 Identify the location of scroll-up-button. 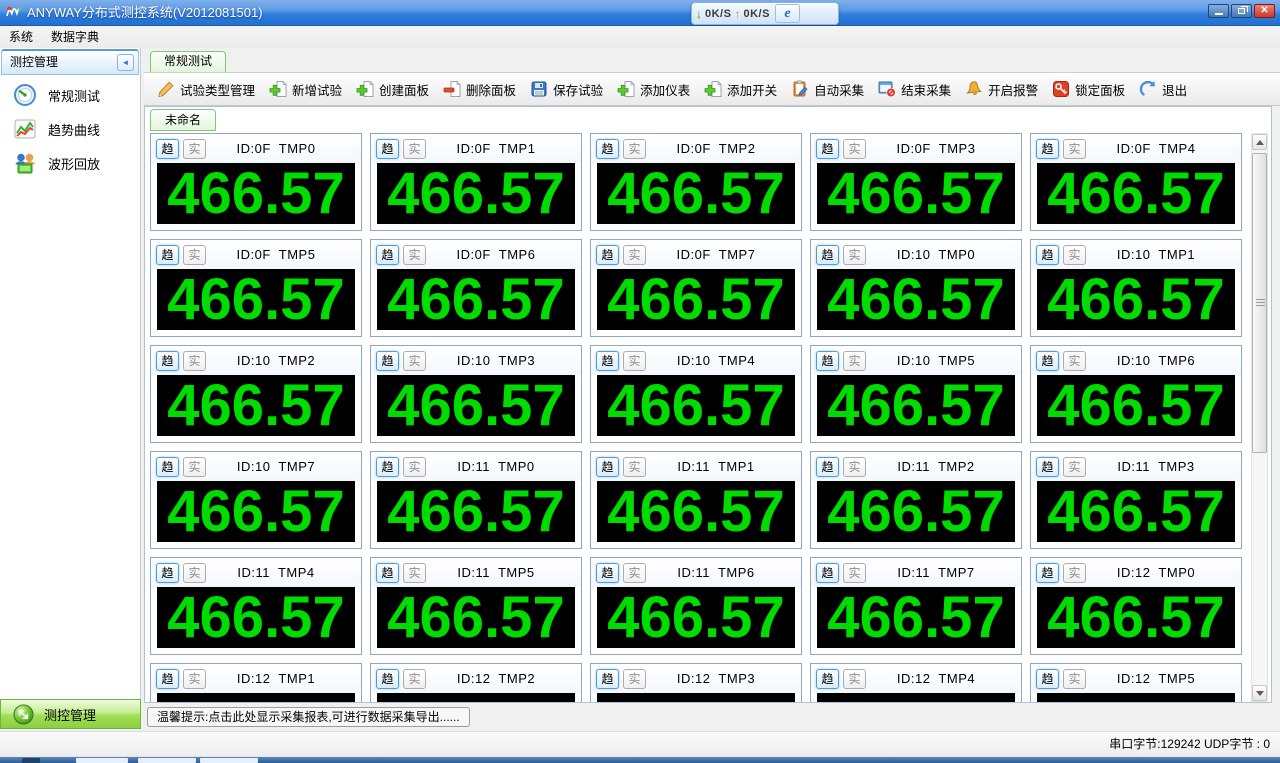
(1259, 142).